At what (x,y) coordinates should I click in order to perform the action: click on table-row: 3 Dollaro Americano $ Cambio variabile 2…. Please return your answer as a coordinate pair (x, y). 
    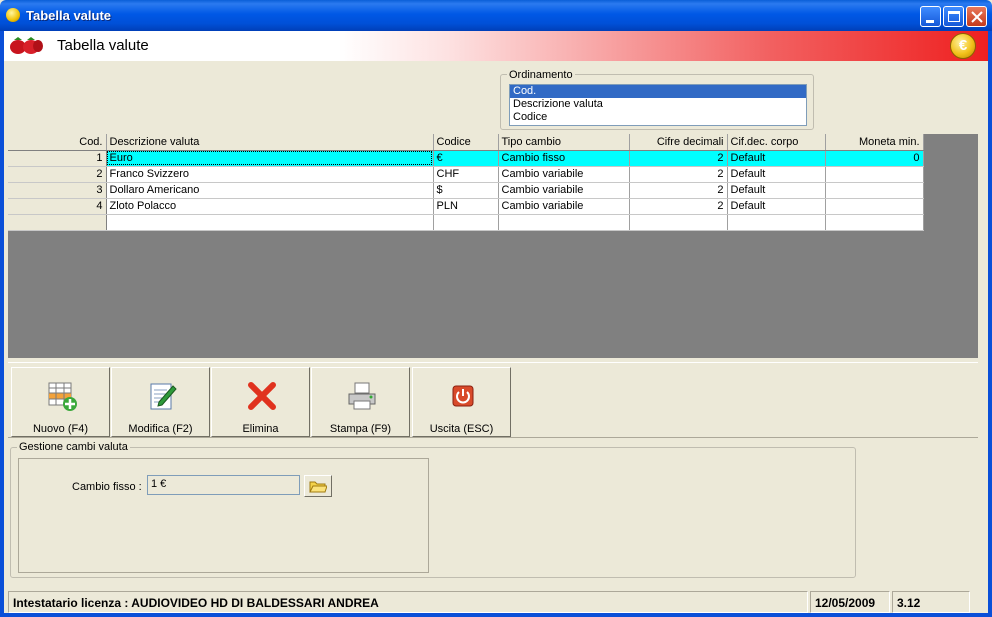
    Looking at the image, I should click on (466, 190).